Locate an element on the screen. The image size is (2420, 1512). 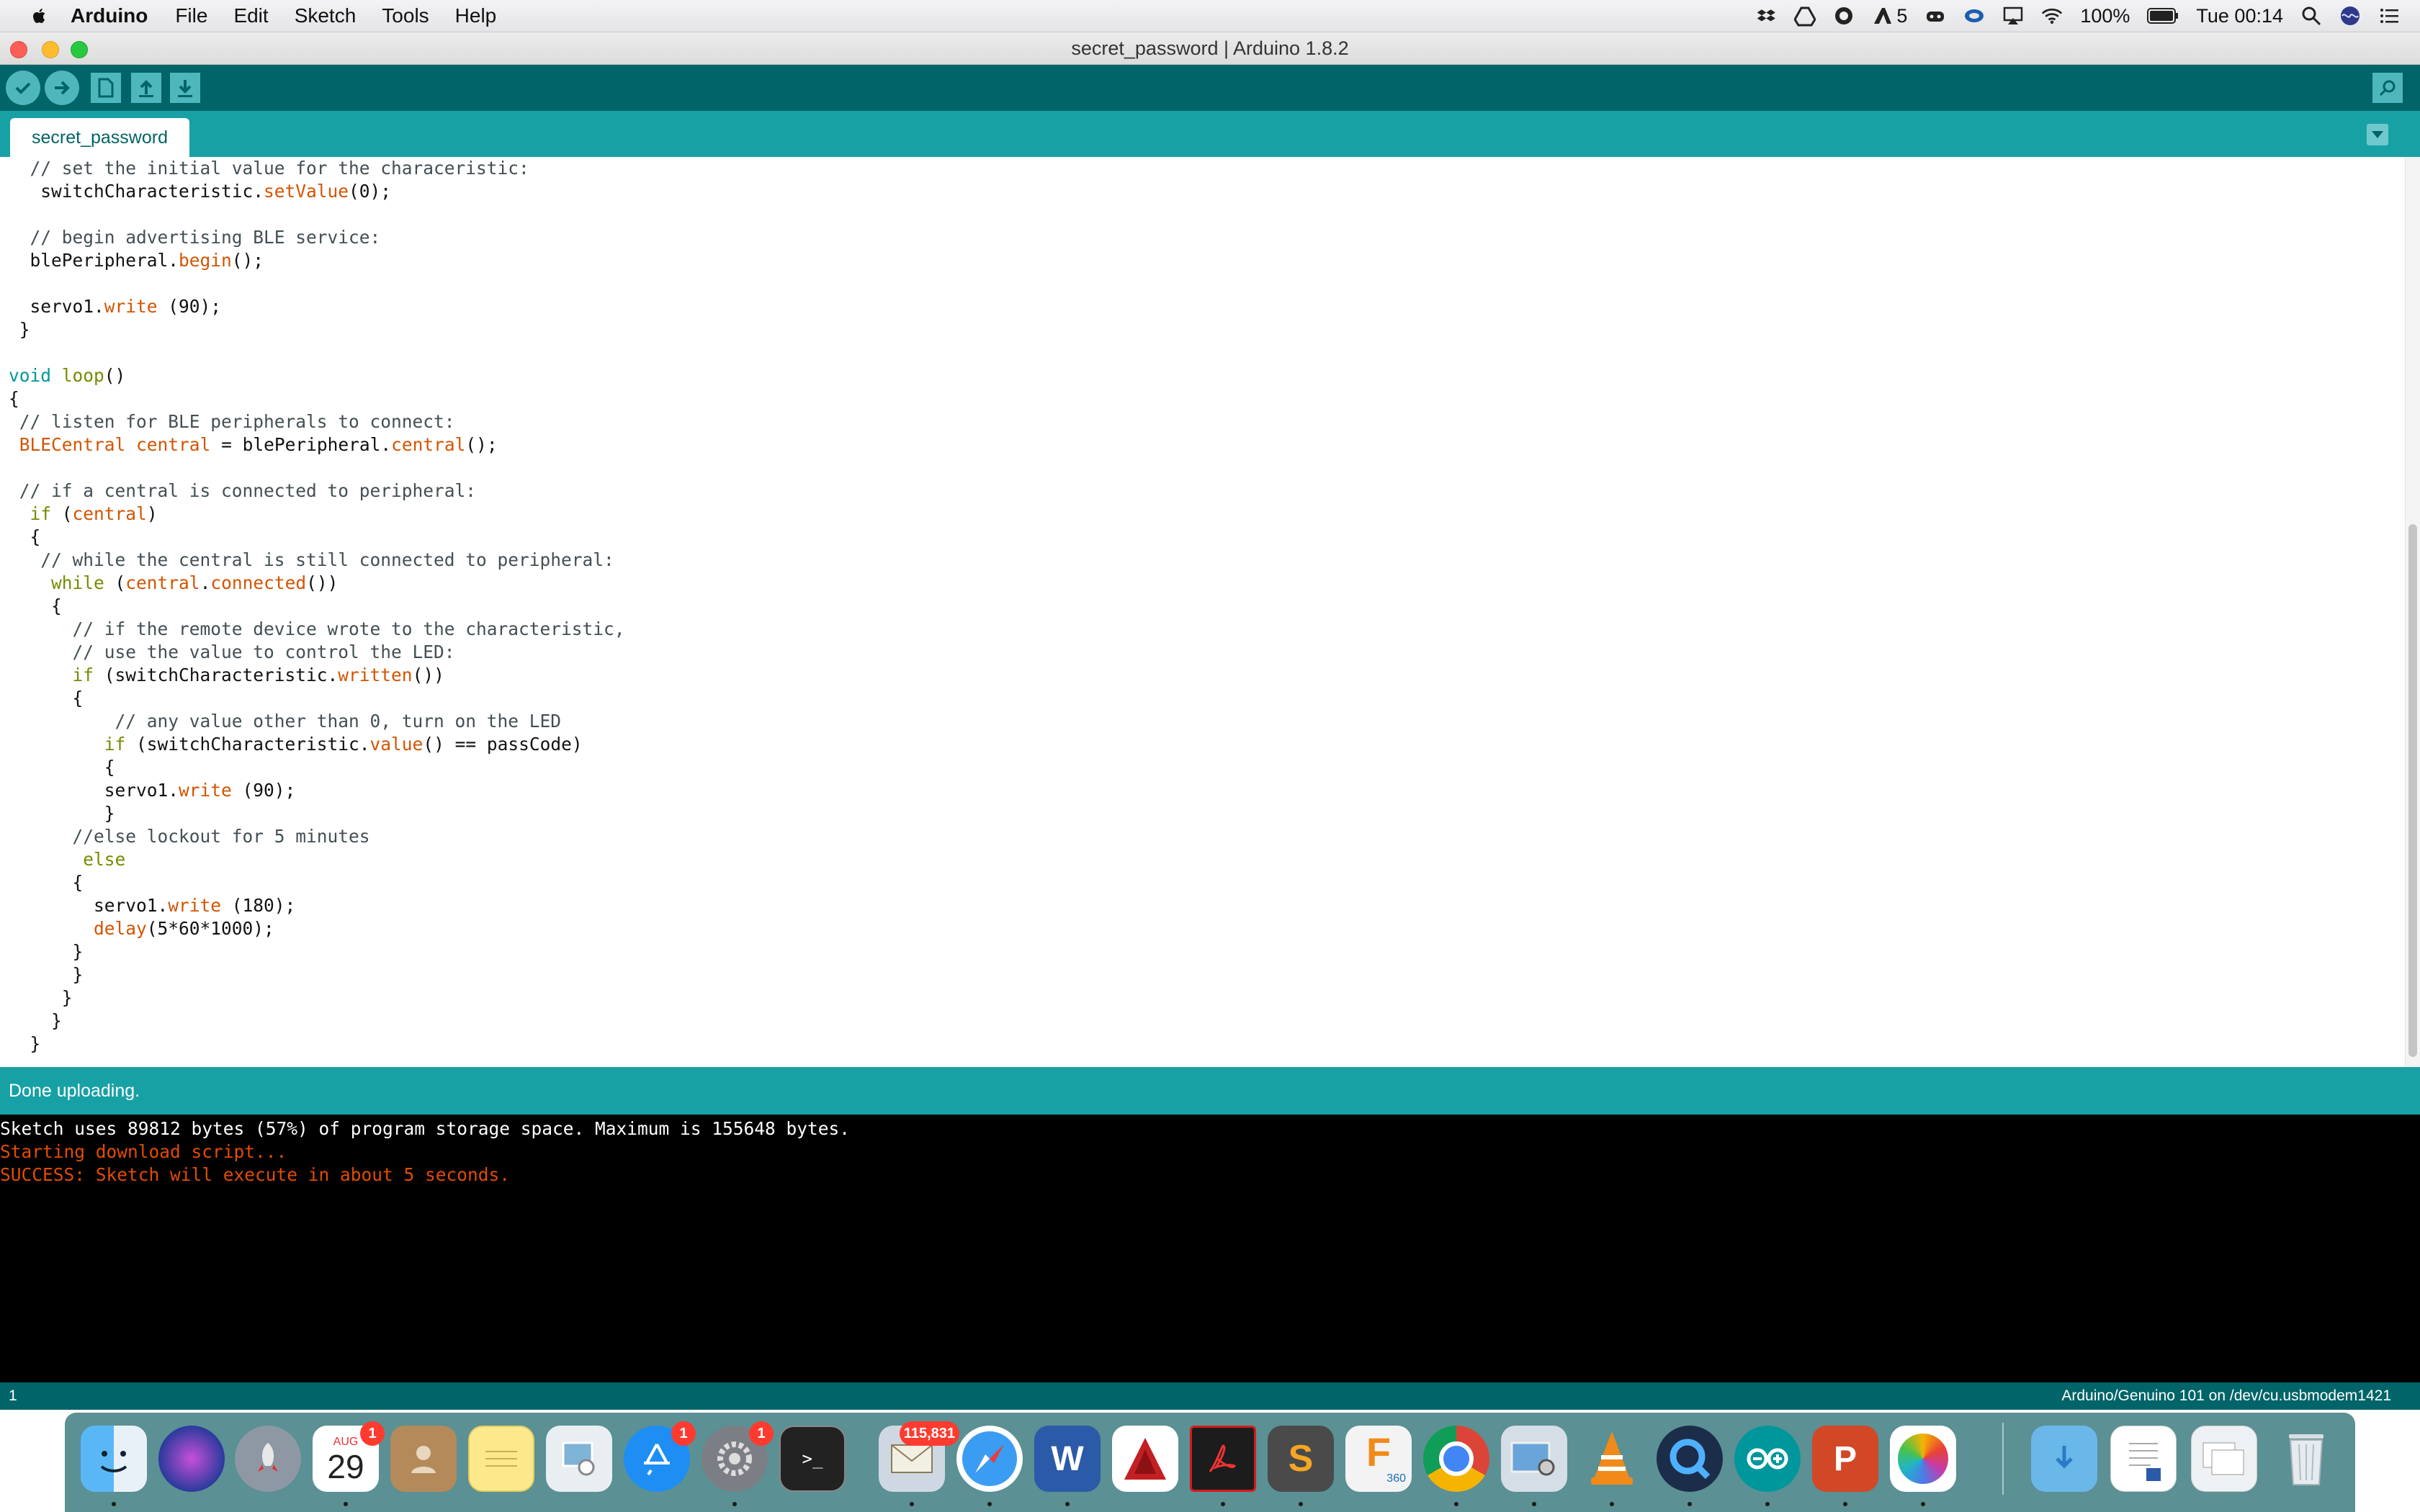
menu-file: File is located at coordinates (191, 15).